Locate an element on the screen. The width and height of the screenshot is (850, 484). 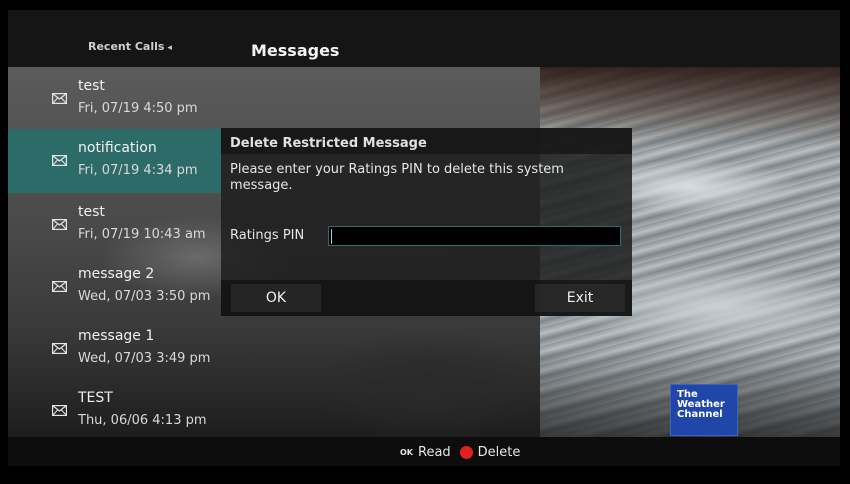
message-date: Fri, 07/19 4:50 pm is located at coordinates (138, 108).